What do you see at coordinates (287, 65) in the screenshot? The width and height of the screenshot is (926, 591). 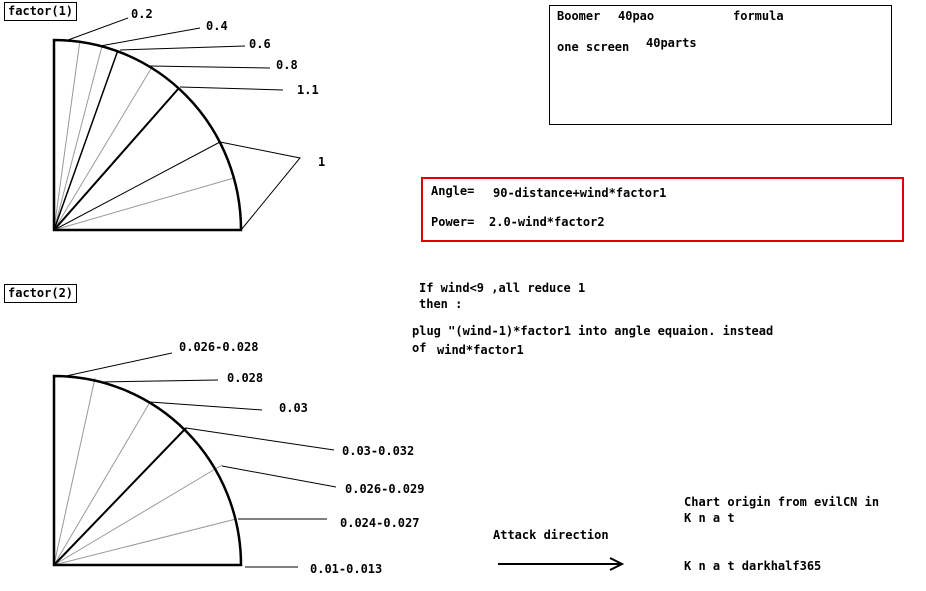 I see `factor1-label: 0.8` at bounding box center [287, 65].